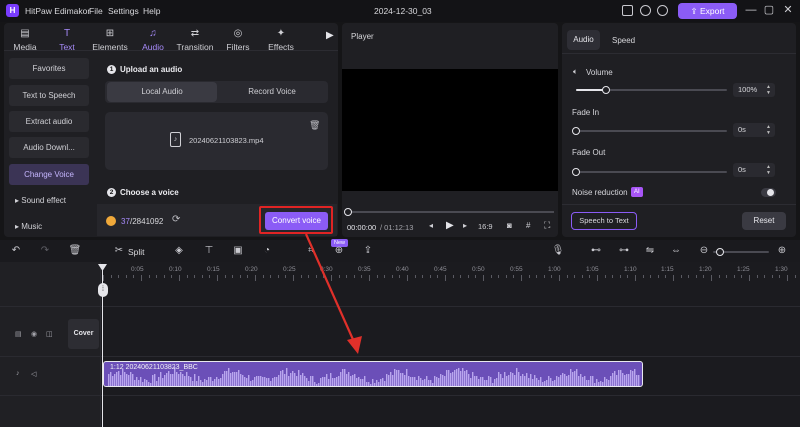  Describe the element at coordinates (33, 374) in the screenshot. I see `audio-mute-icon: ◁` at that location.